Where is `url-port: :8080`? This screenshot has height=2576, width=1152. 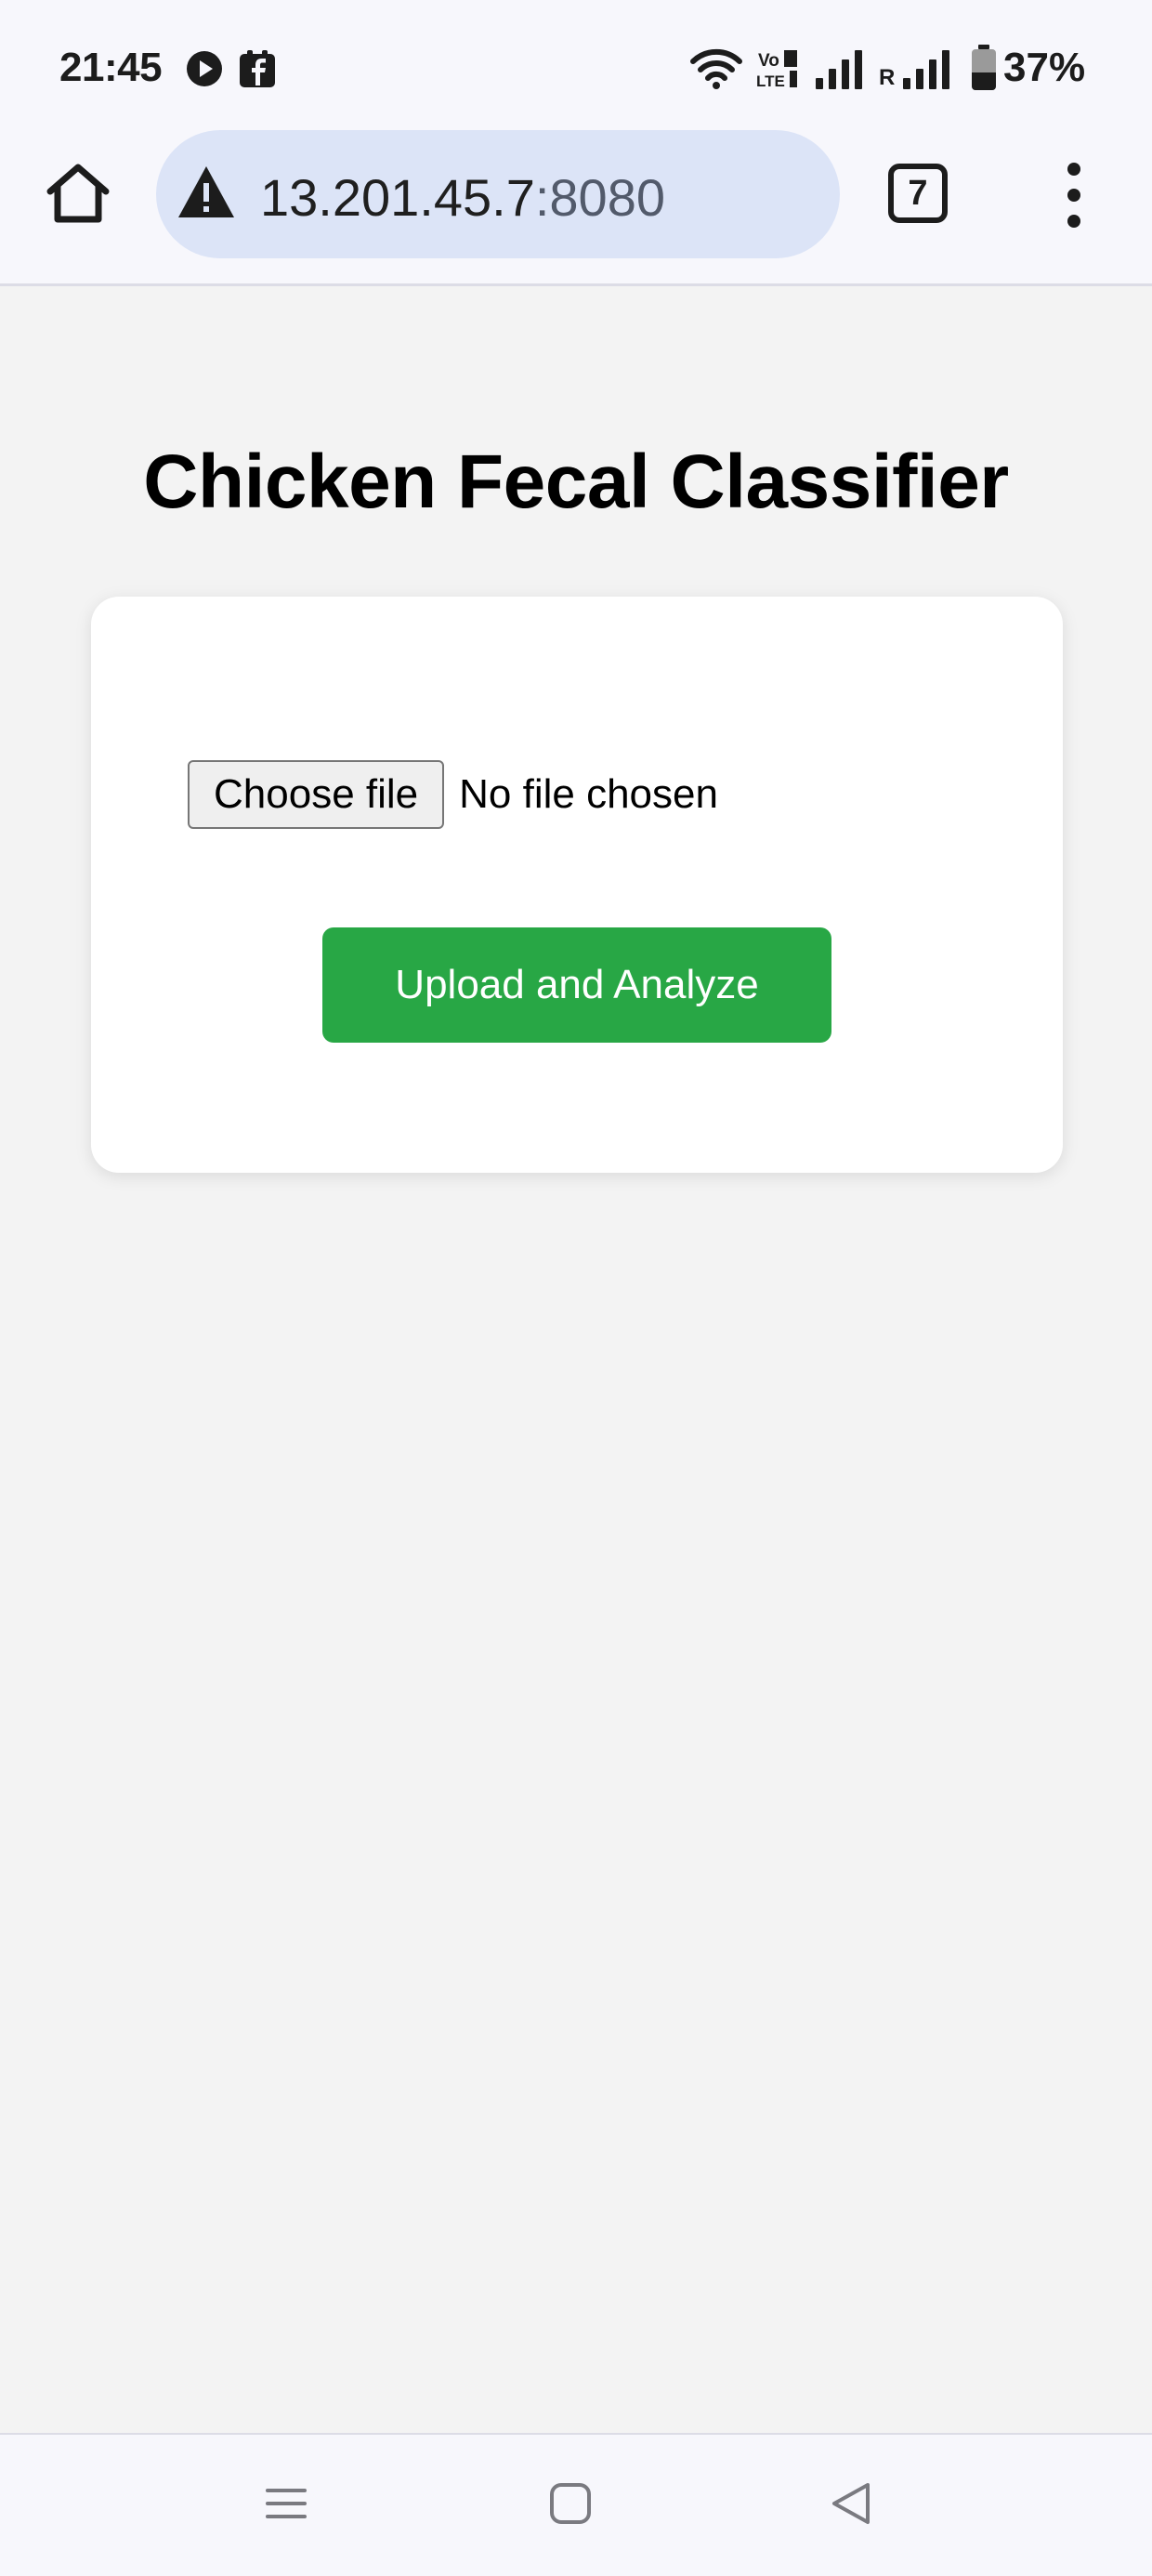
url-port: :8080 is located at coordinates (599, 197).